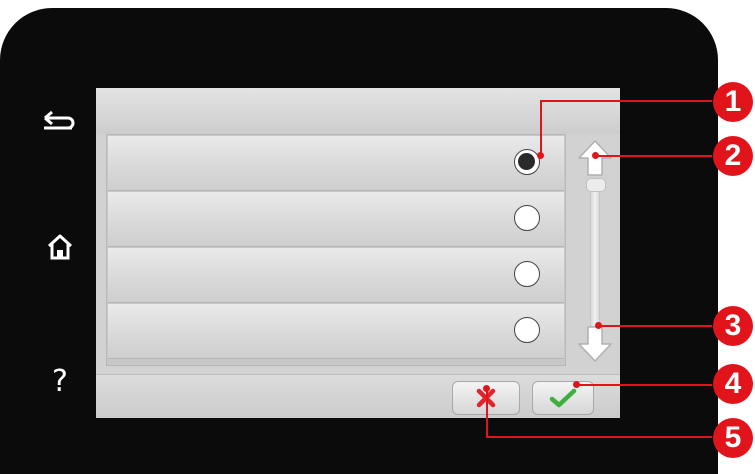 This screenshot has width=755, height=474. I want to click on back-button, so click(60, 122).